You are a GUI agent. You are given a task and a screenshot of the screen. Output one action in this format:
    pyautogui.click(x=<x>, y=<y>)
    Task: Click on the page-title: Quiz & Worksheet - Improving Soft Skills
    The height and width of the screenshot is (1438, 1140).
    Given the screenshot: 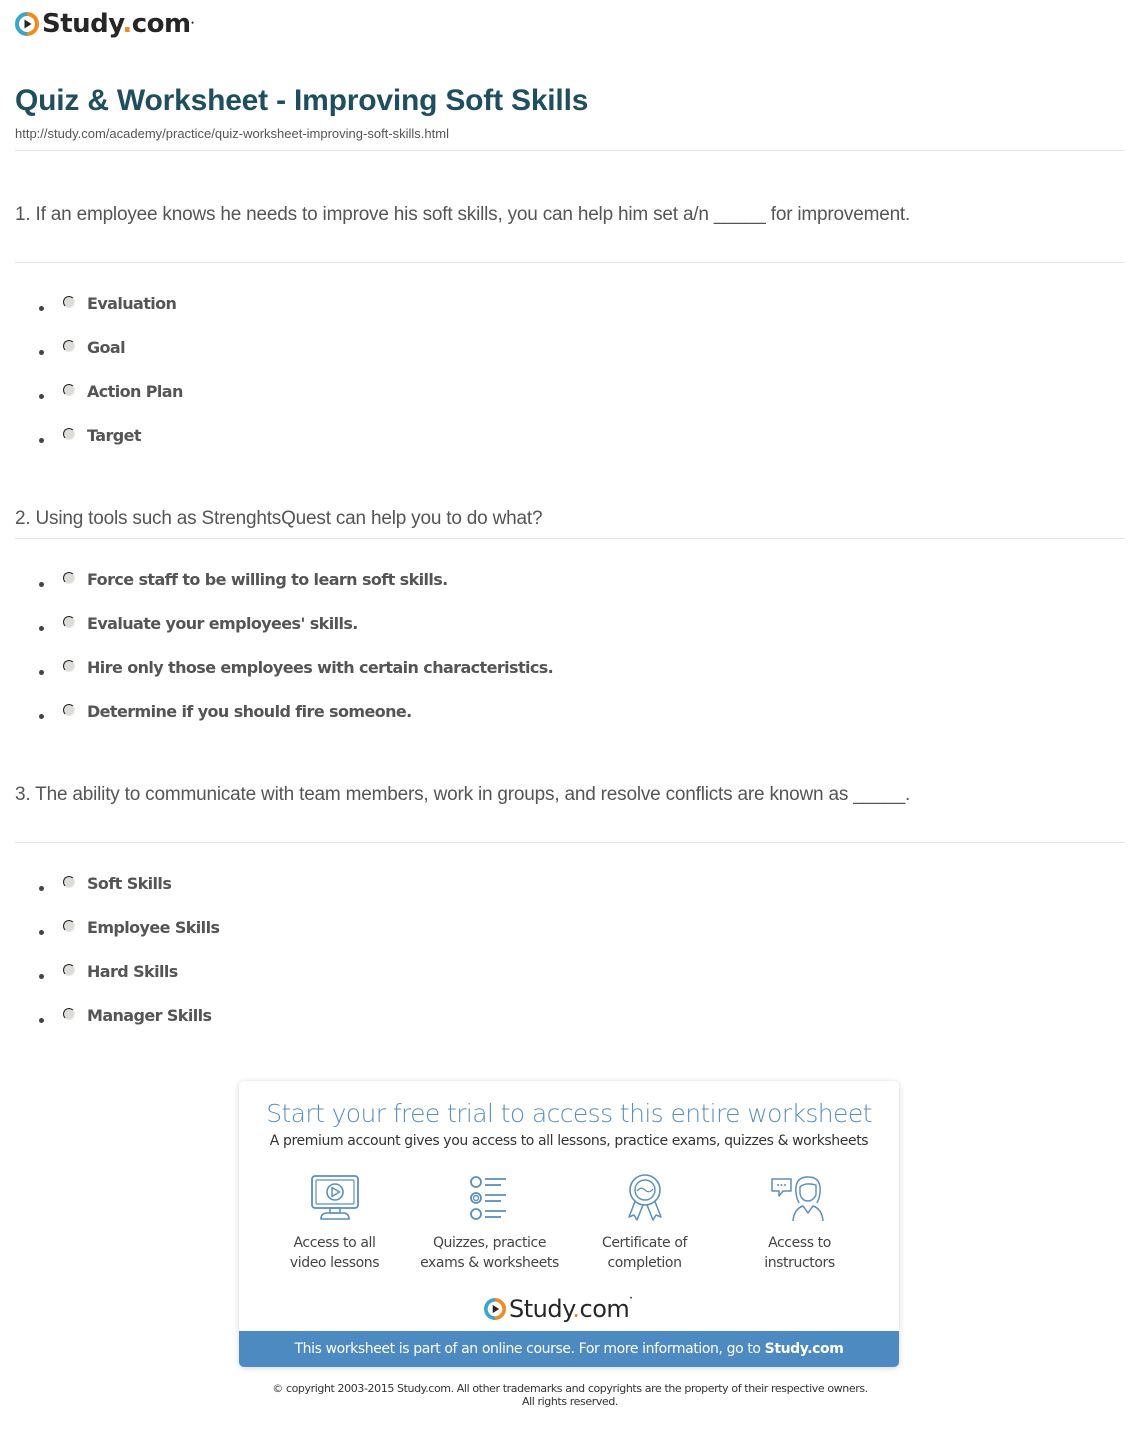 What is the action you would take?
    pyautogui.click(x=302, y=100)
    